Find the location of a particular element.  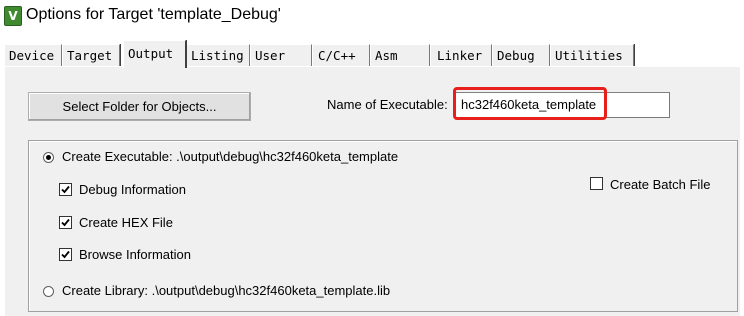

keil-uvision-icon: V is located at coordinates (13, 16).